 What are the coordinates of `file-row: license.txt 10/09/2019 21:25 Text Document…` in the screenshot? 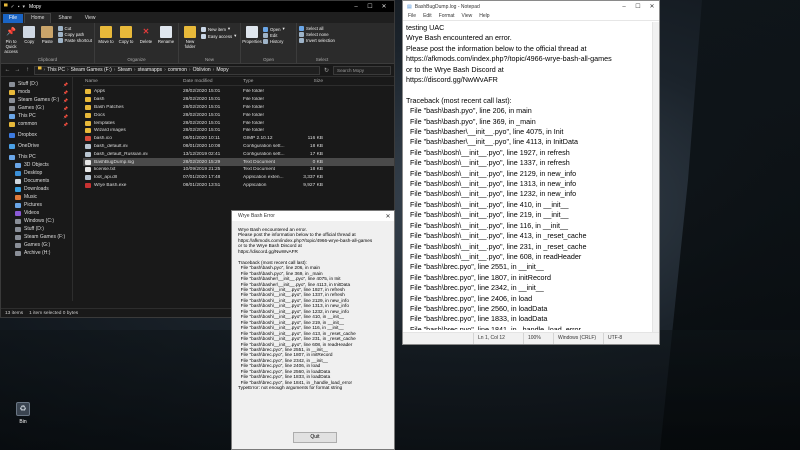 It's located at (238, 170).